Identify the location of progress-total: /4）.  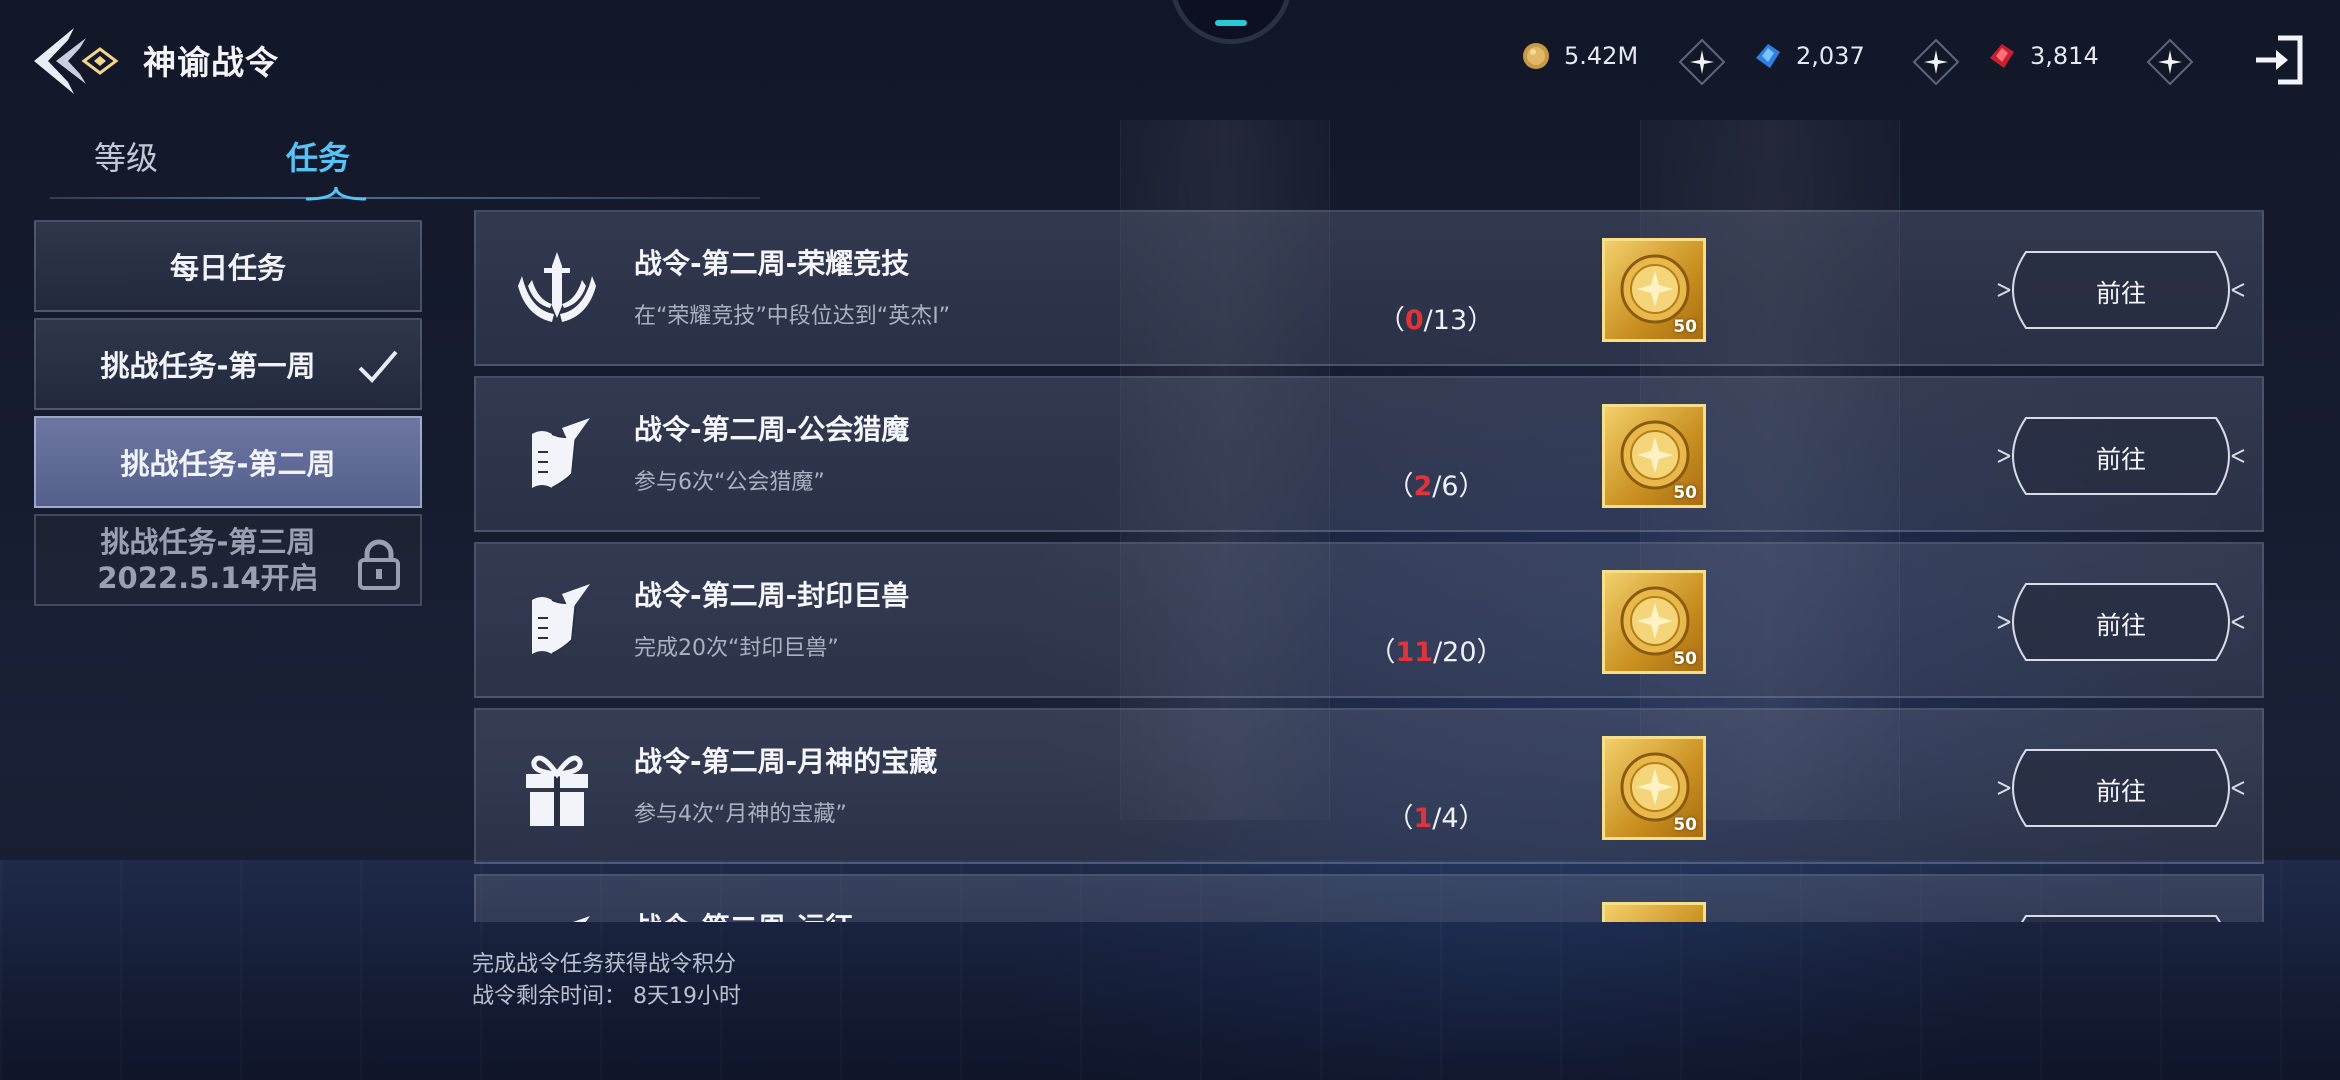
(1459, 818).